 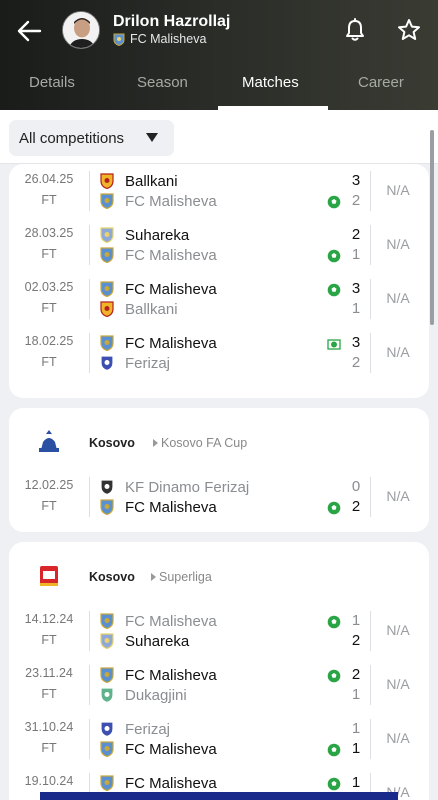 I want to click on tab-season: Season, so click(x=162, y=82).